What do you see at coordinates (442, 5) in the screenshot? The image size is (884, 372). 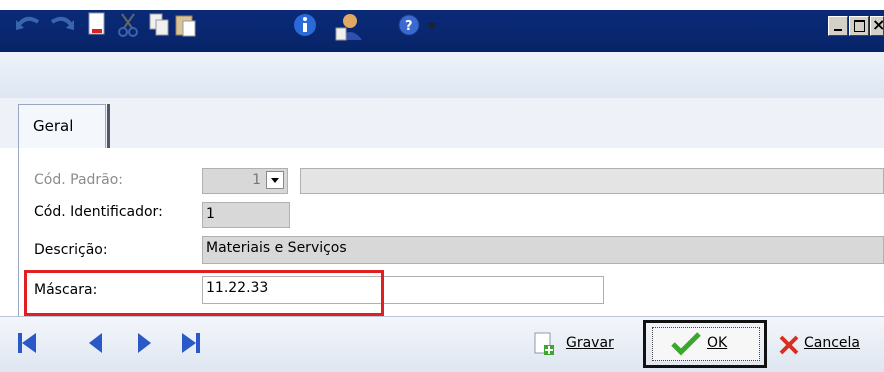 I see `title-bar-top` at bounding box center [442, 5].